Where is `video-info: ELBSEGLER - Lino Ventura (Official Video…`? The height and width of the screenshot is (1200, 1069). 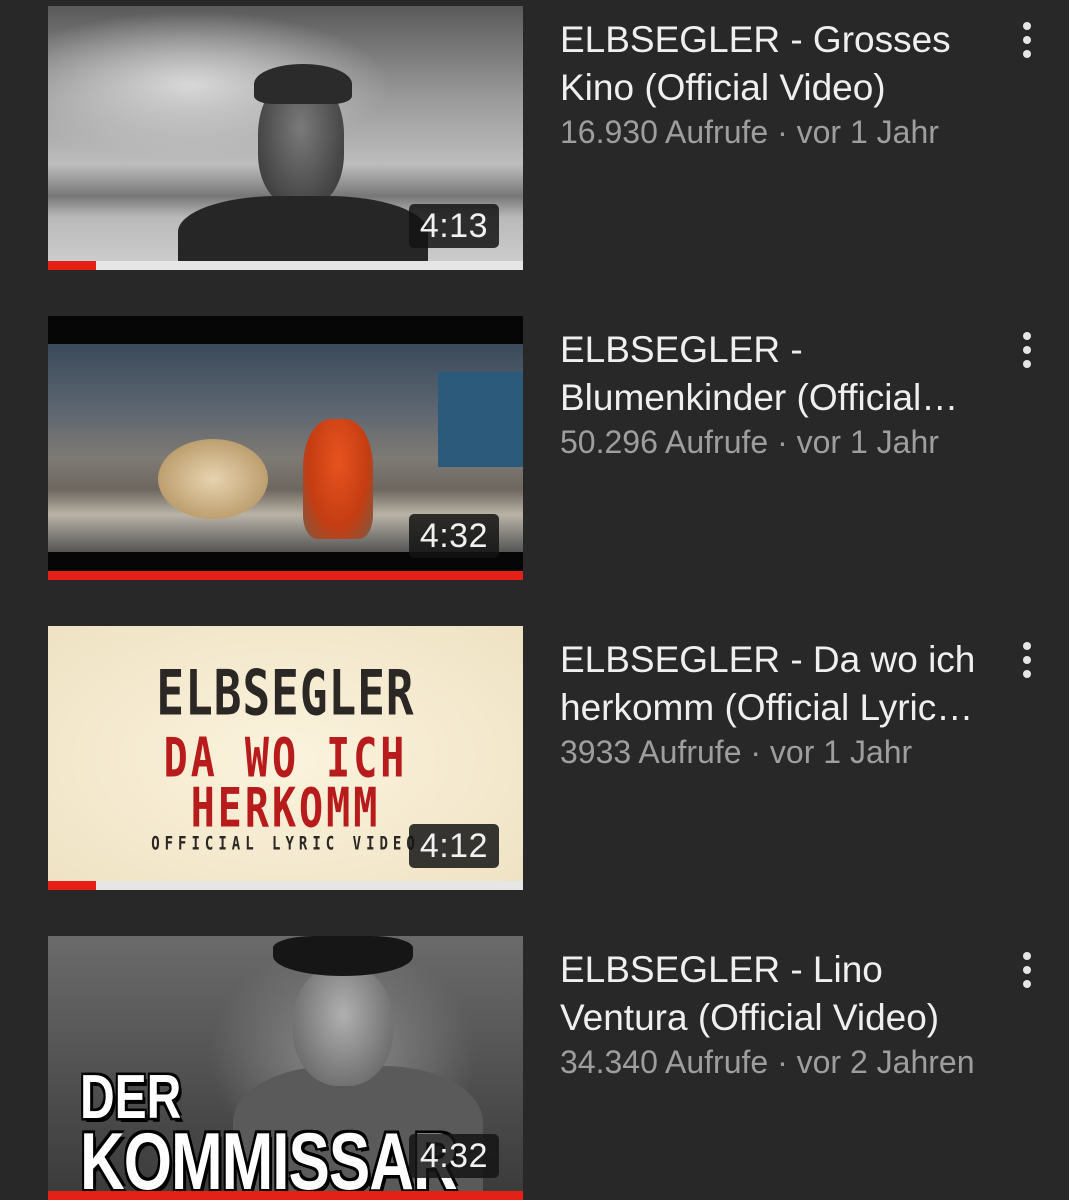 video-info: ELBSEGLER - Lino Ventura (Official Video… is located at coordinates (775, 1014).